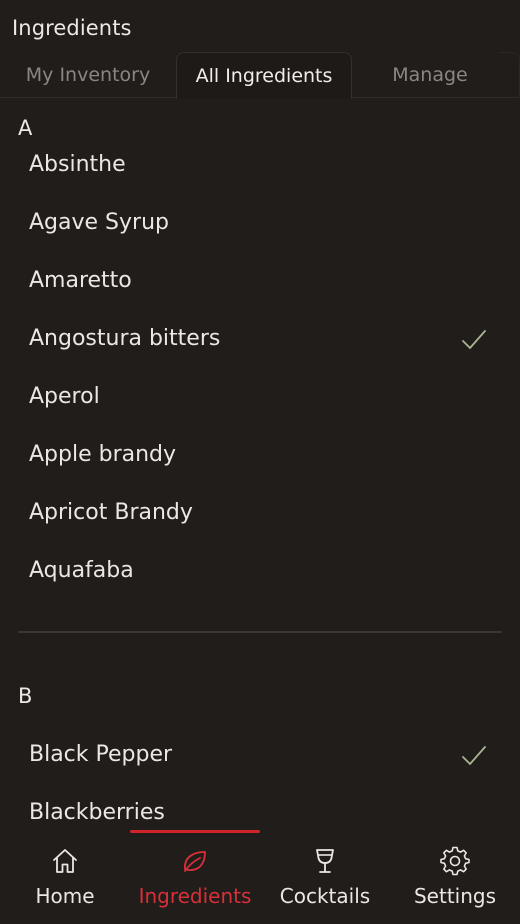 This screenshot has width=520, height=924. What do you see at coordinates (65, 861) in the screenshot?
I see `home-icon` at bounding box center [65, 861].